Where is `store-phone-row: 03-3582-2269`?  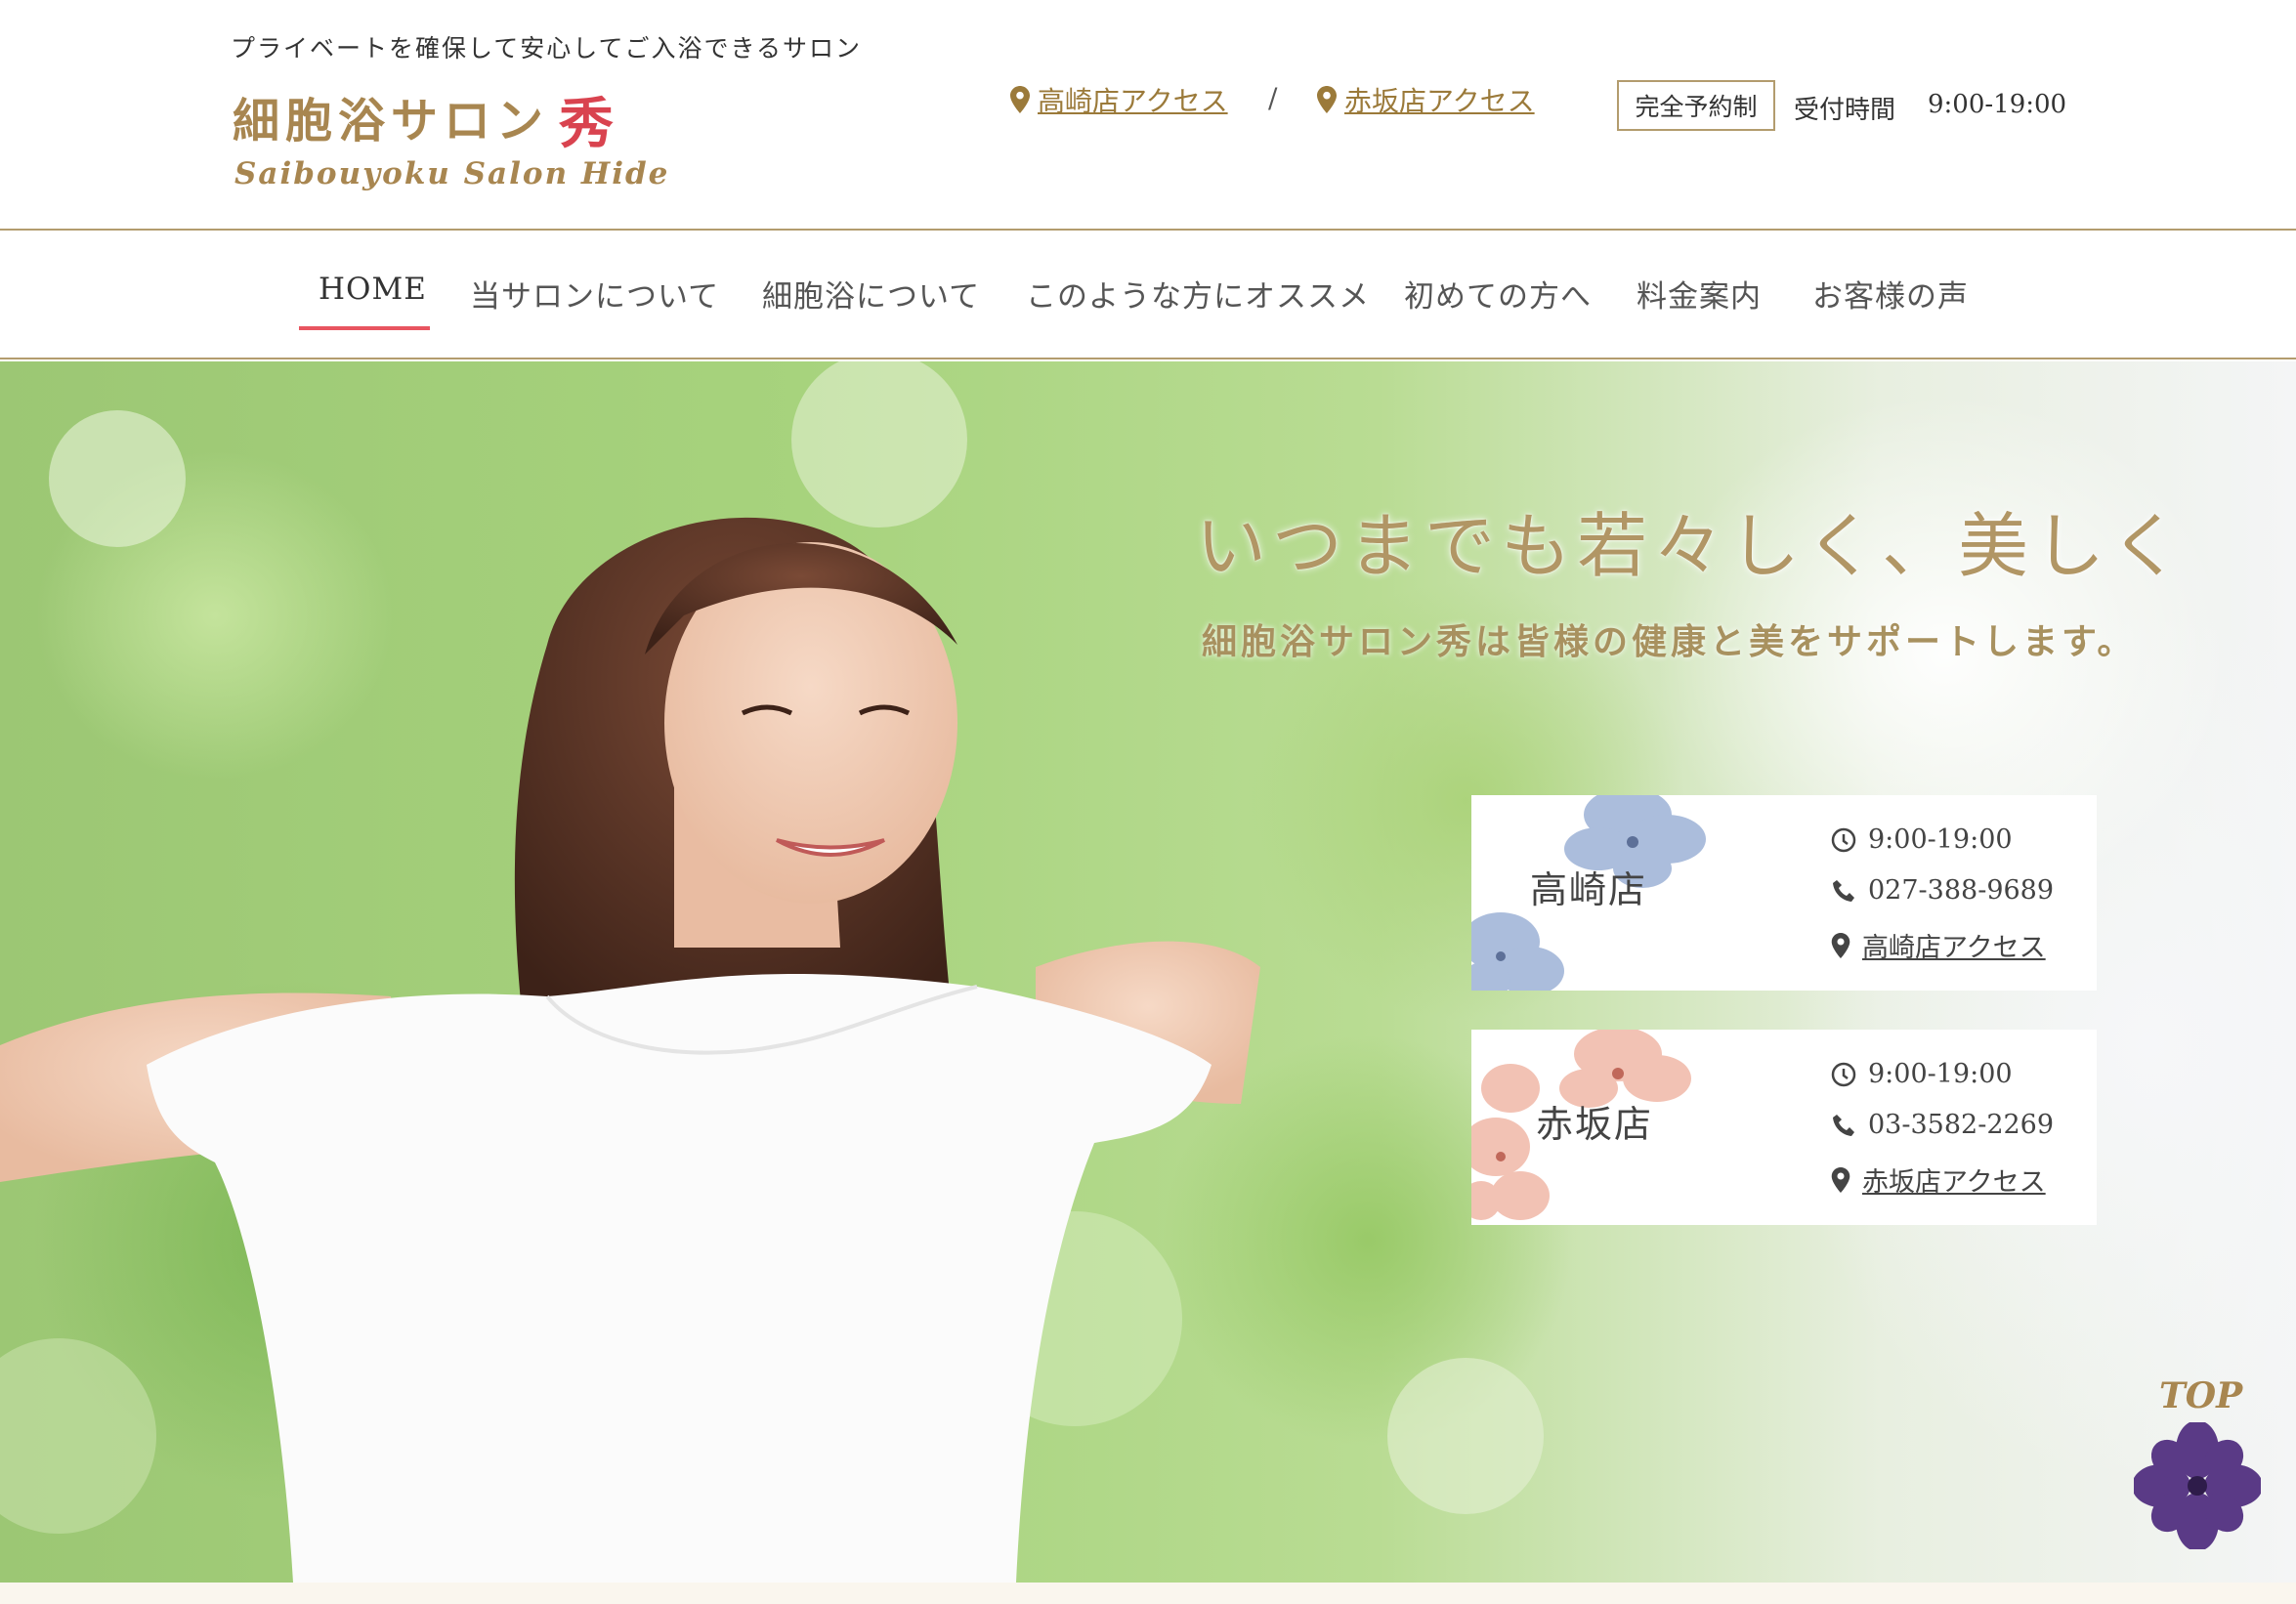
store-phone-row: 03-3582-2269 is located at coordinates (1943, 1125).